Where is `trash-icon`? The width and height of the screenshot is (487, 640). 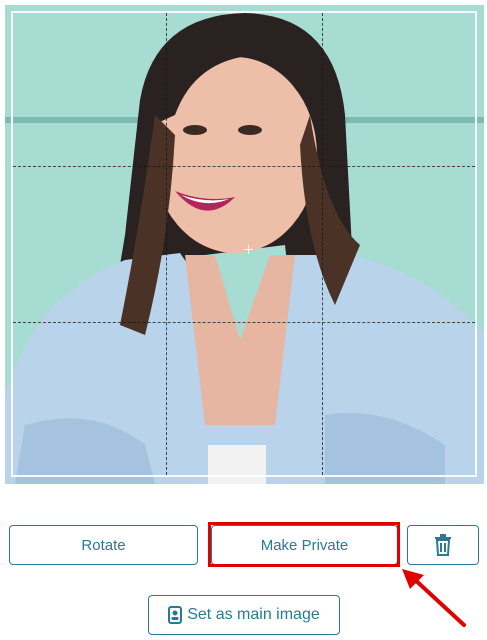
trash-icon is located at coordinates (443, 545).